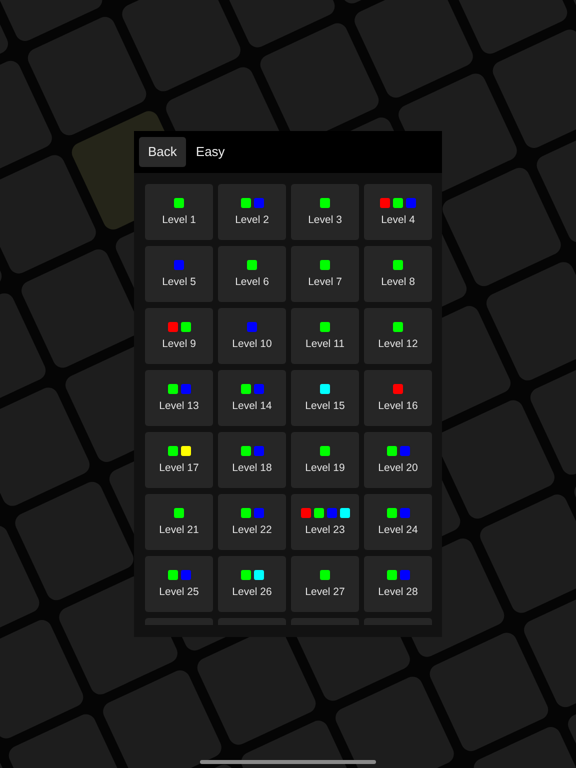 Image resolution: width=576 pixels, height=768 pixels. Describe the element at coordinates (210, 152) in the screenshot. I see `header-title: Easy` at that location.